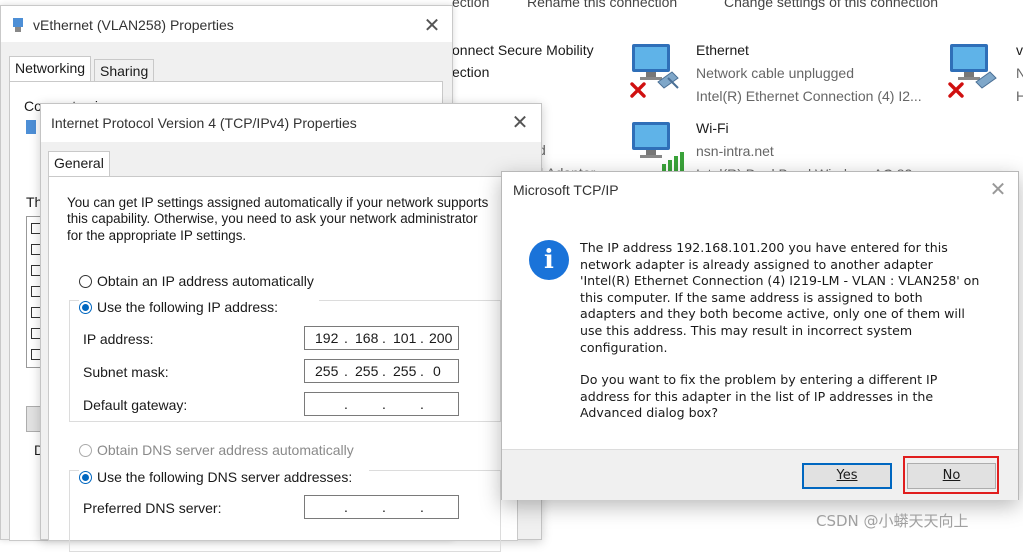  What do you see at coordinates (1019, 73) in the screenshot?
I see `adapter-status: N` at bounding box center [1019, 73].